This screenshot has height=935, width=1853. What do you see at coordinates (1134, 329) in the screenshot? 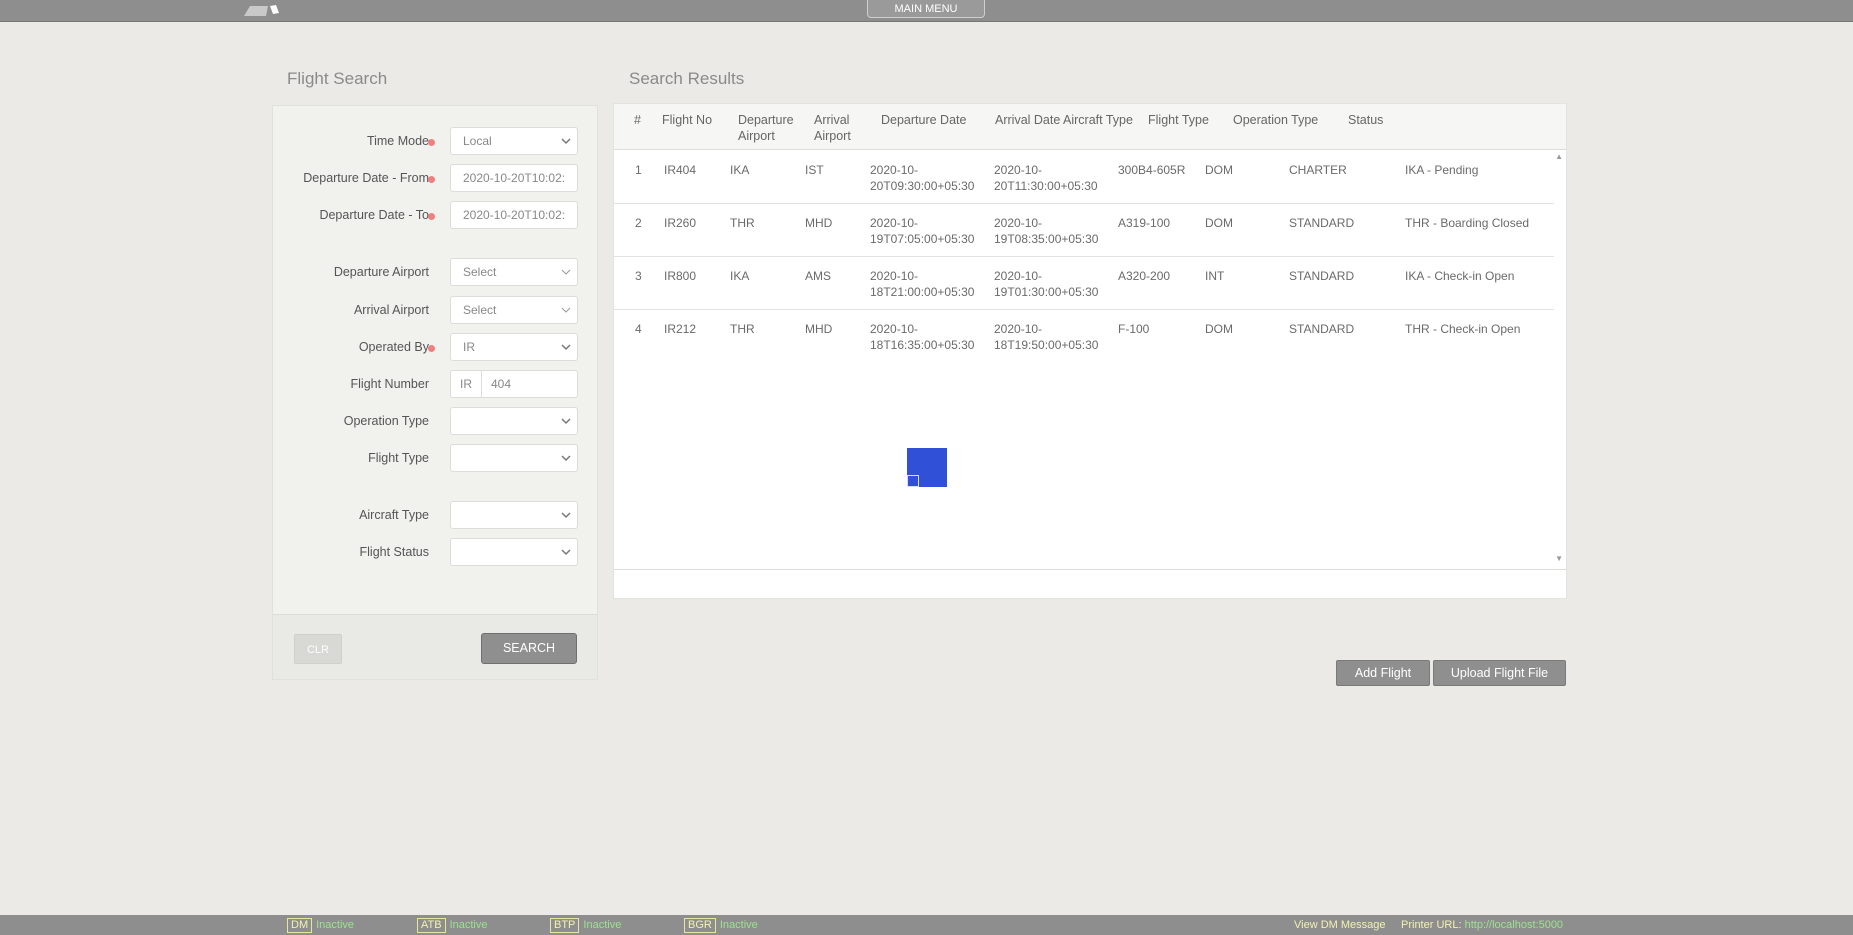
I see `cell-aircraft-type: F-100` at bounding box center [1134, 329].